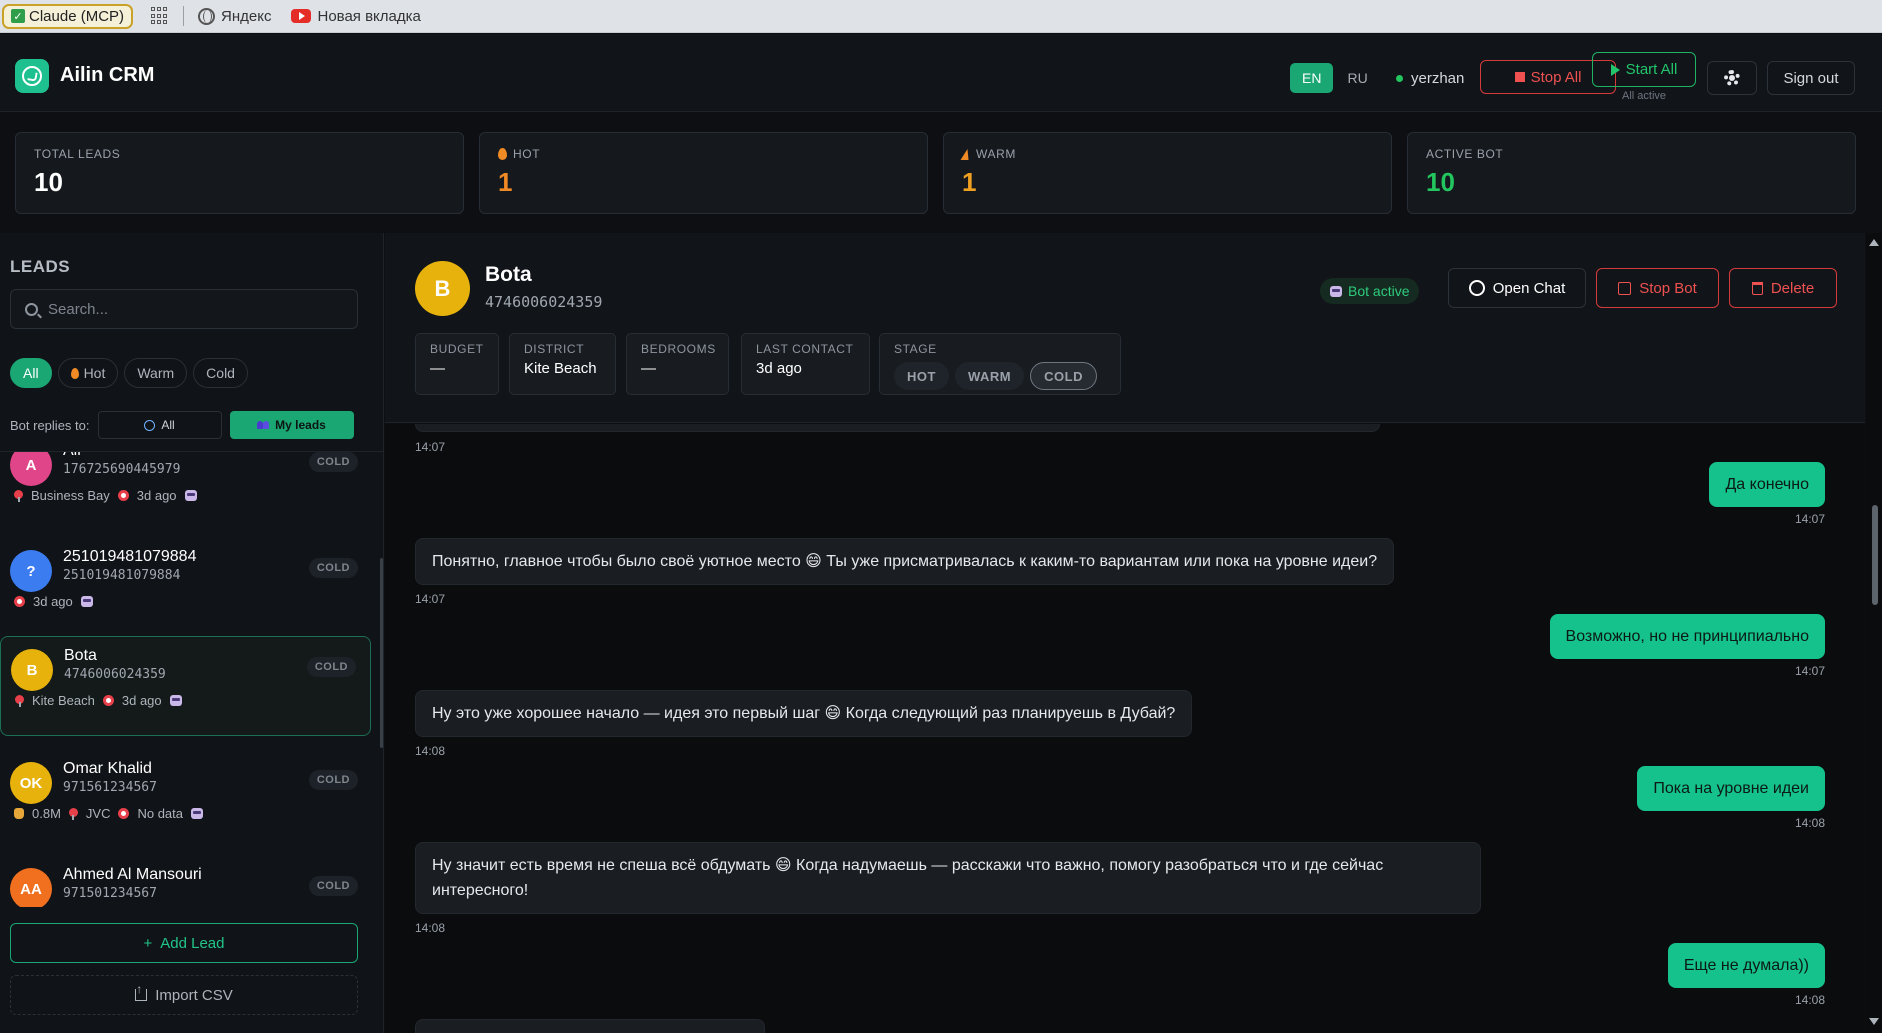 This screenshot has width=1882, height=1033. I want to click on stage-cold-button: COLD, so click(1063, 376).